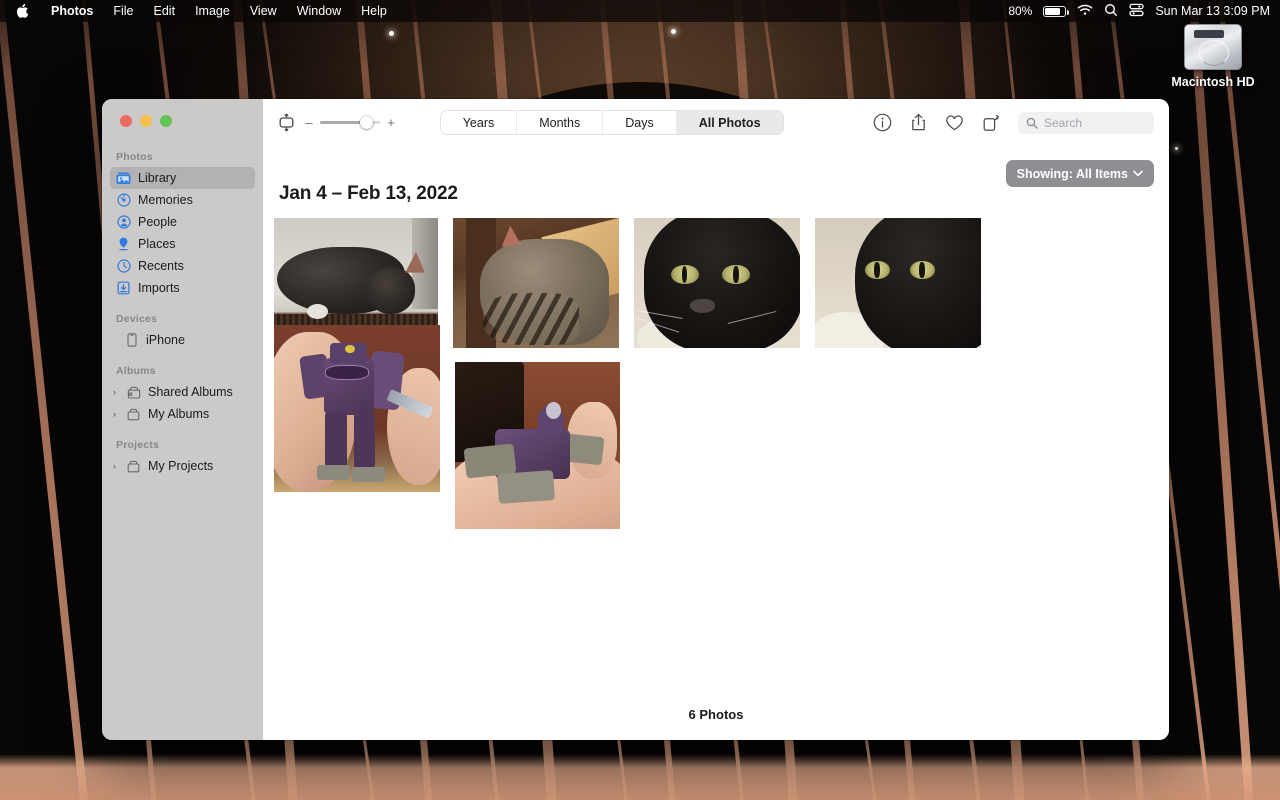 This screenshot has height=800, width=1280. I want to click on people-icon, so click(123, 222).